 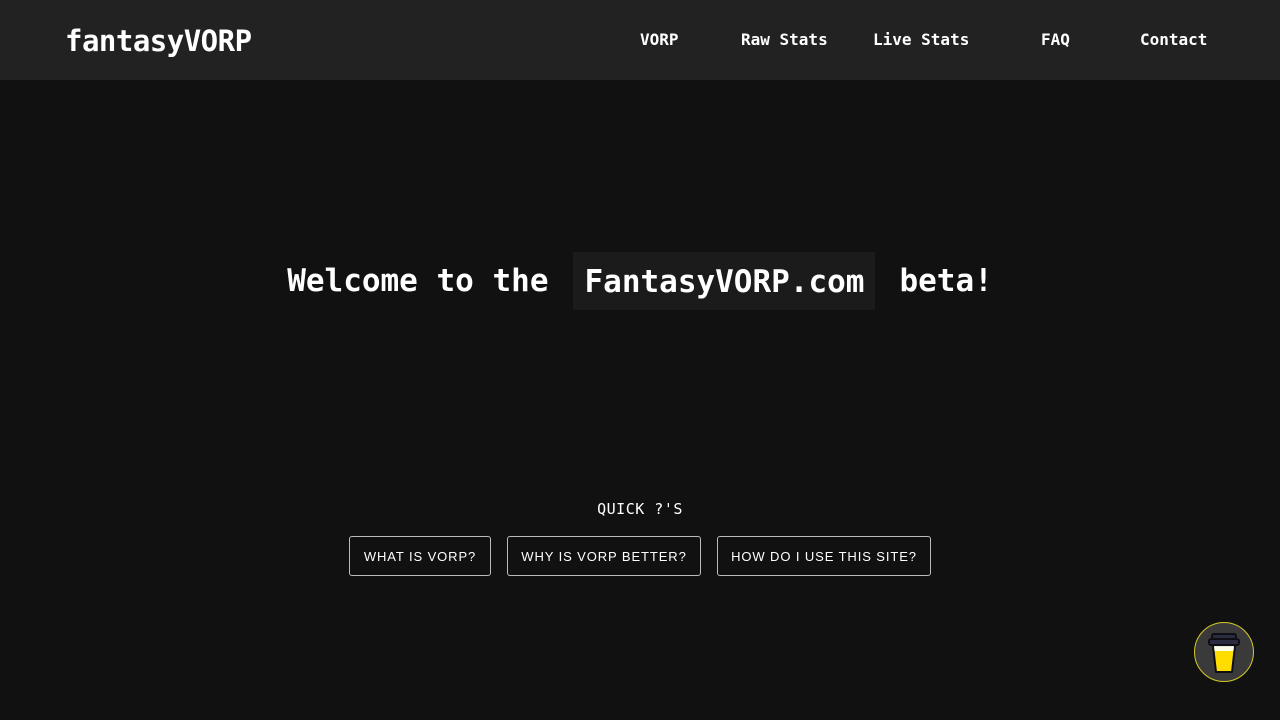 What do you see at coordinates (604, 556) in the screenshot?
I see `why-is-vorp-better-button: WHY IS VORP BETTER?` at bounding box center [604, 556].